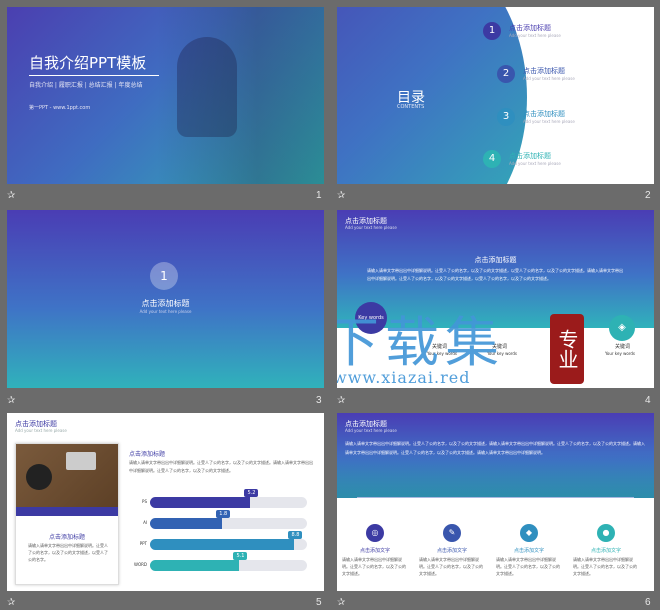  What do you see at coordinates (495, 497) in the screenshot?
I see `timeline-line` at bounding box center [495, 497].